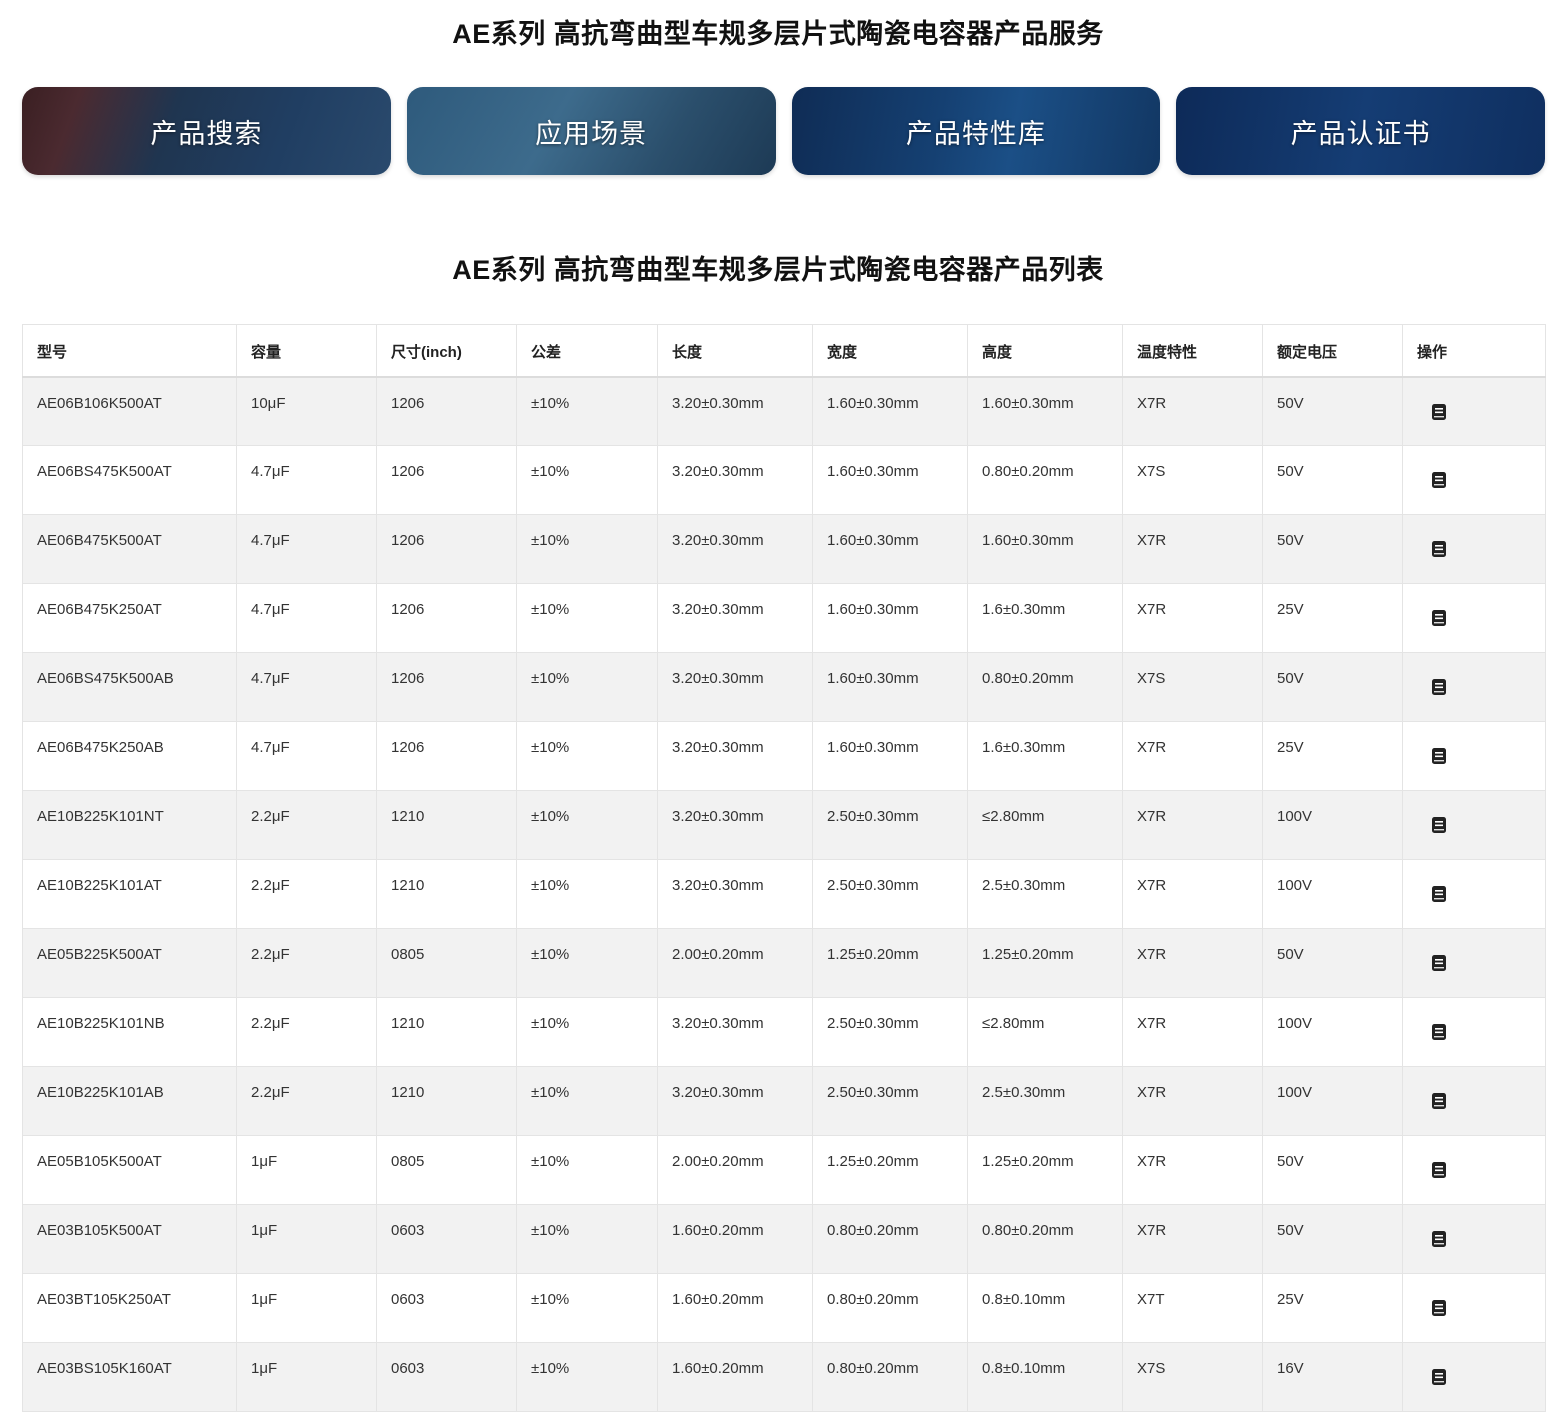 The width and height of the screenshot is (1556, 1419). Describe the element at coordinates (129, 1032) in the screenshot. I see `cell-model: AE10B225K101NB` at that location.